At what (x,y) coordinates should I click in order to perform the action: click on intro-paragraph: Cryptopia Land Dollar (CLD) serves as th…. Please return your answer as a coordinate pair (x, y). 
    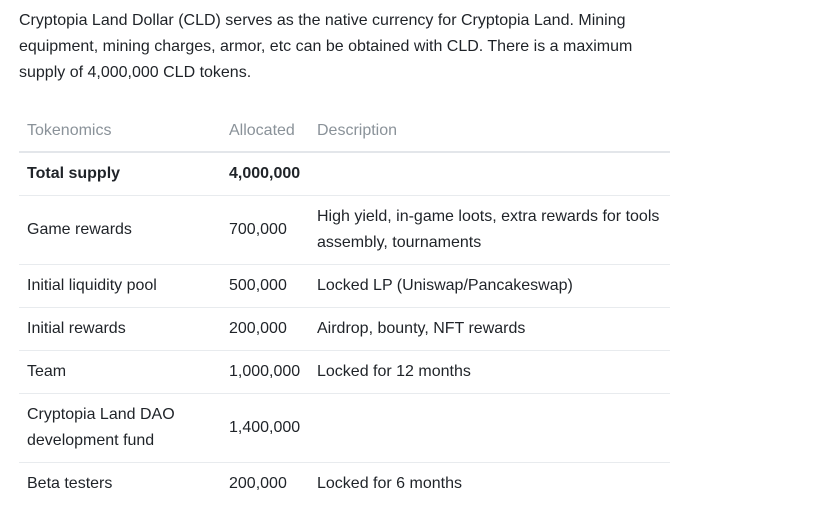
    Looking at the image, I should click on (326, 46).